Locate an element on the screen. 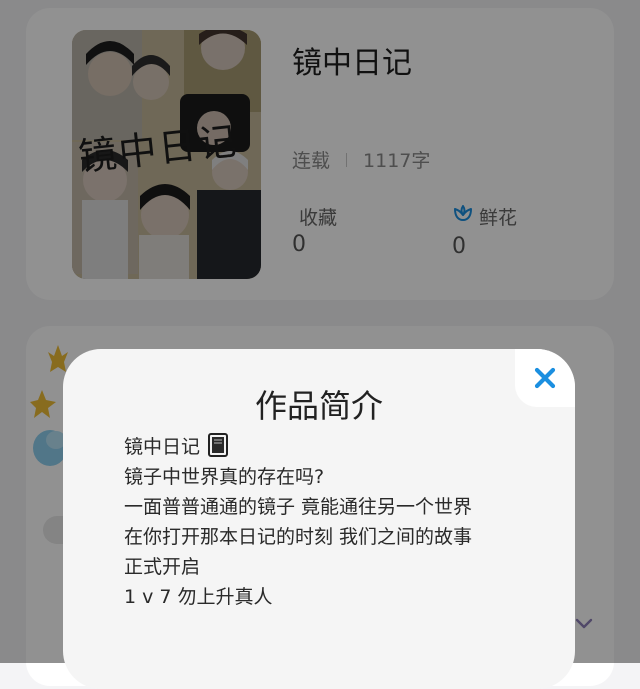 This screenshot has width=640, height=689. modal-title: 作品简介 is located at coordinates (318, 406).